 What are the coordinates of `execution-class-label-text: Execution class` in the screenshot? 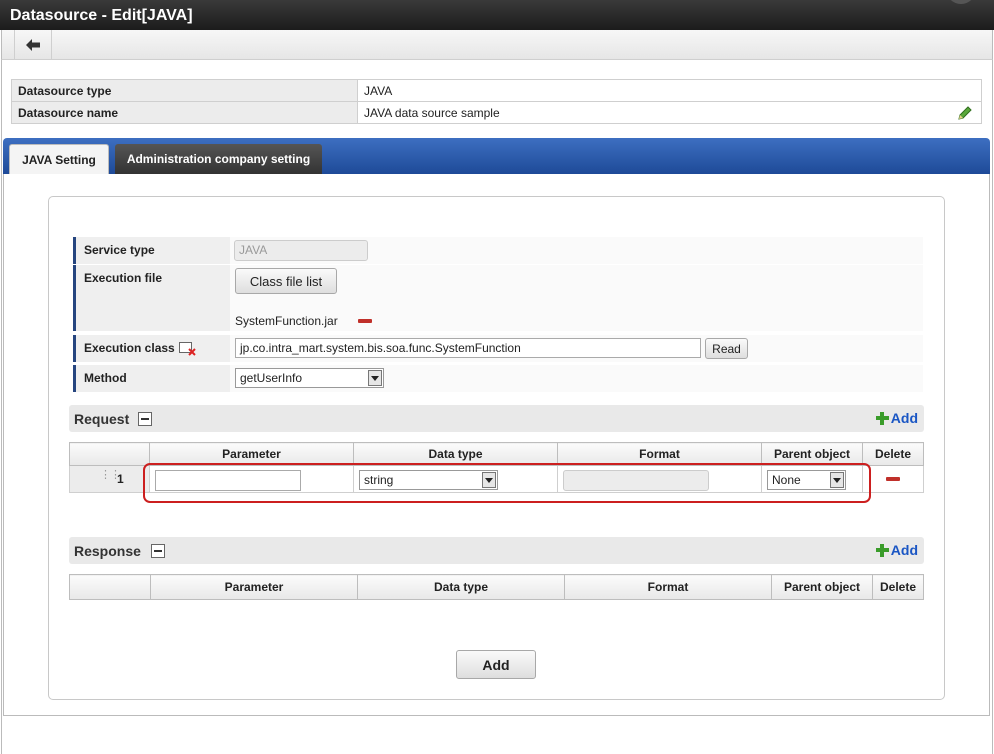 It's located at (129, 348).